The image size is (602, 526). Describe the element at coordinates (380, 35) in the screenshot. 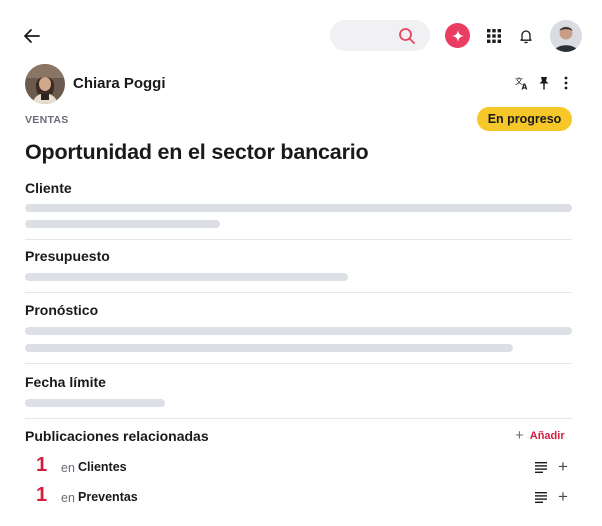

I see `search-box` at that location.